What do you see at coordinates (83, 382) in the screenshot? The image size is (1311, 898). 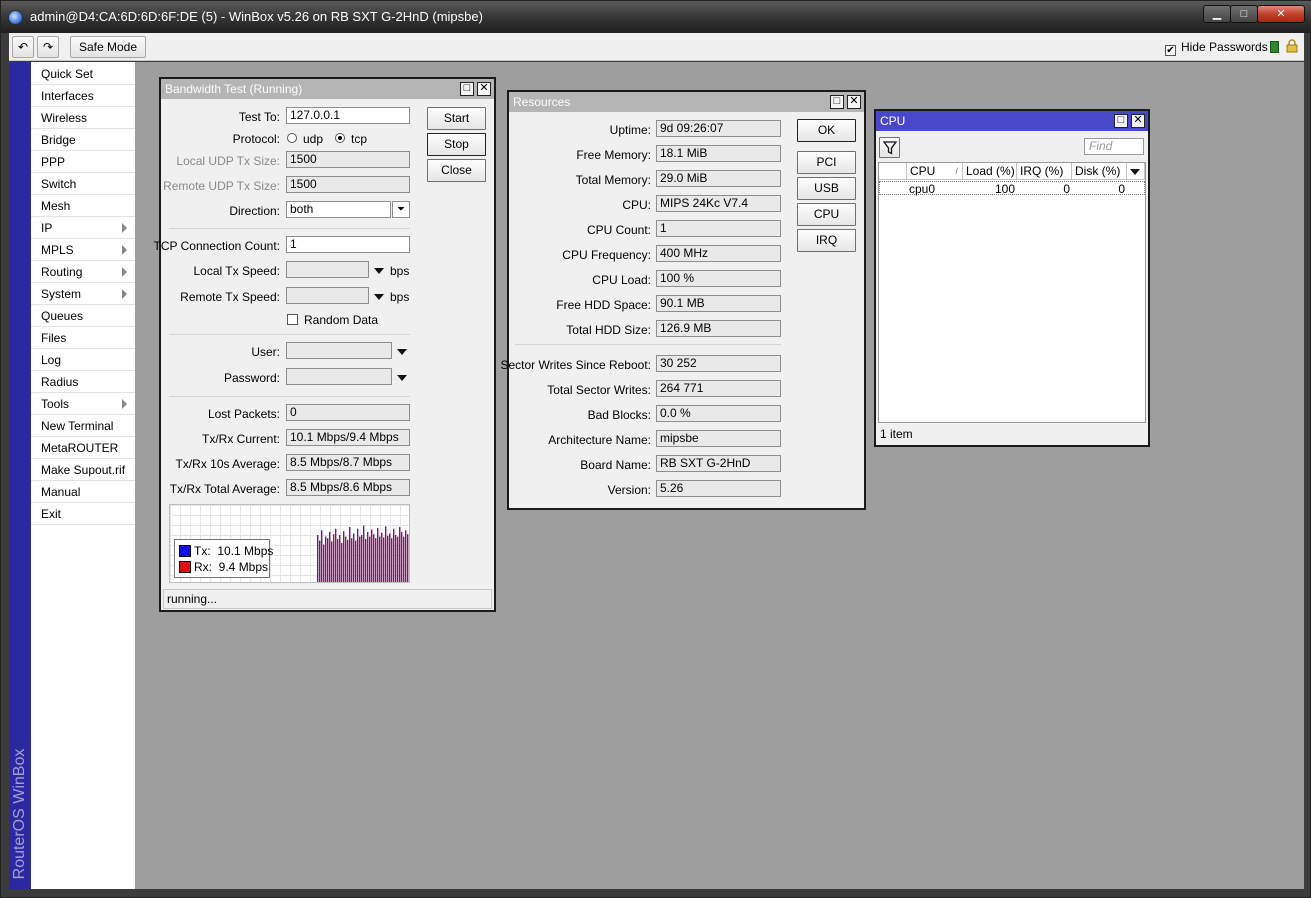 I see `sidebar-item-radius: Radius` at bounding box center [83, 382].